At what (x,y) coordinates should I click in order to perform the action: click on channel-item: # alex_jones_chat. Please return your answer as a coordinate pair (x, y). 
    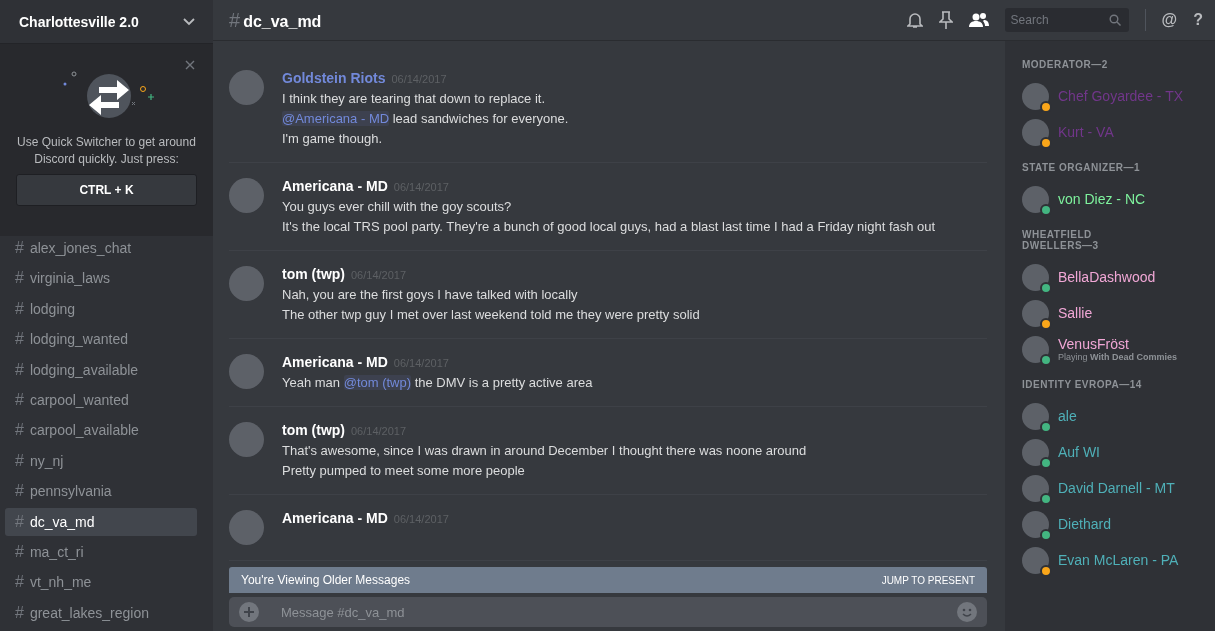
    Looking at the image, I should click on (101, 248).